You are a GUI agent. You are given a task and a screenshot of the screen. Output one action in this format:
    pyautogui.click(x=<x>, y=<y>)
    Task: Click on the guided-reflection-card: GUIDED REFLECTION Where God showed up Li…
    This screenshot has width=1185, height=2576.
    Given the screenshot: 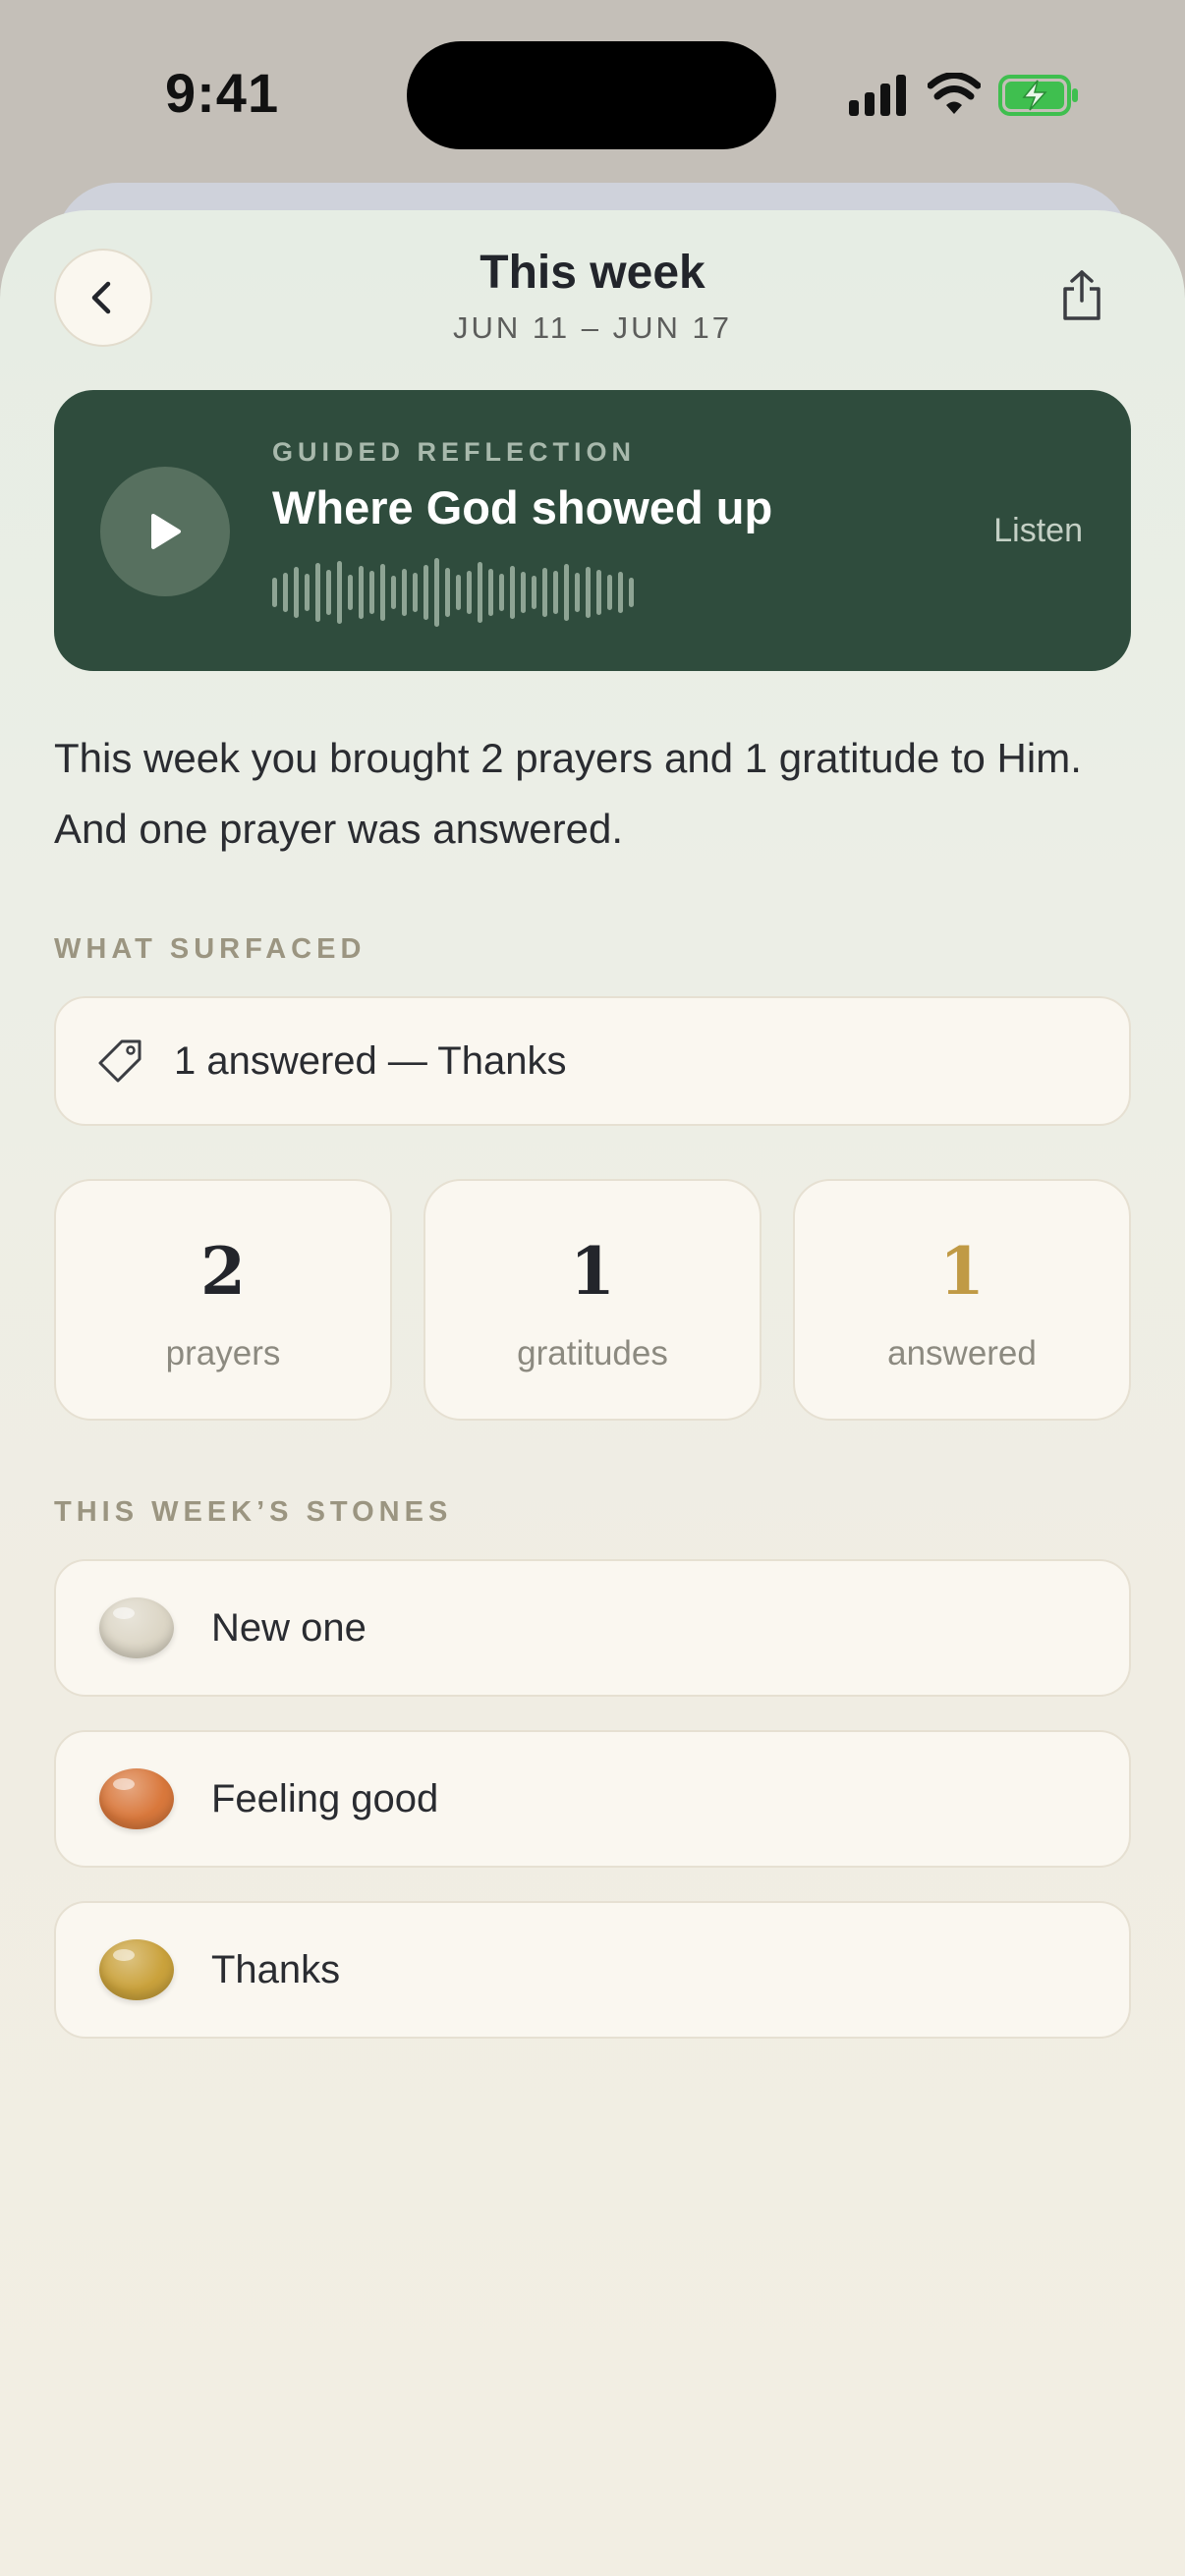 What is the action you would take?
    pyautogui.click(x=592, y=530)
    